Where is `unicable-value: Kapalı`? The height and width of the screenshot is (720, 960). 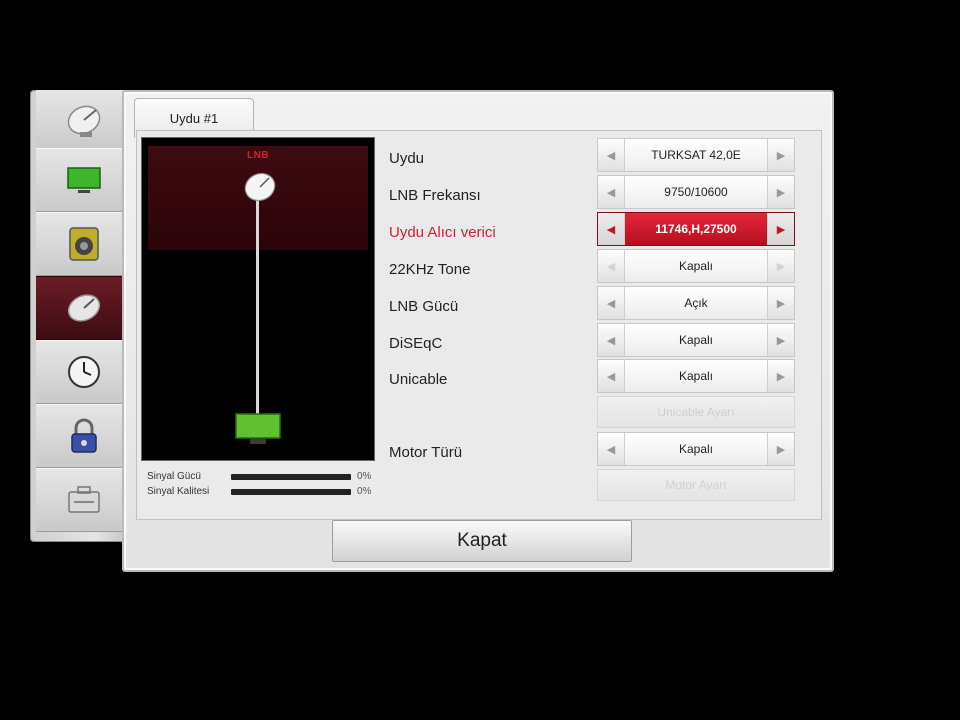 unicable-value: Kapalı is located at coordinates (696, 376).